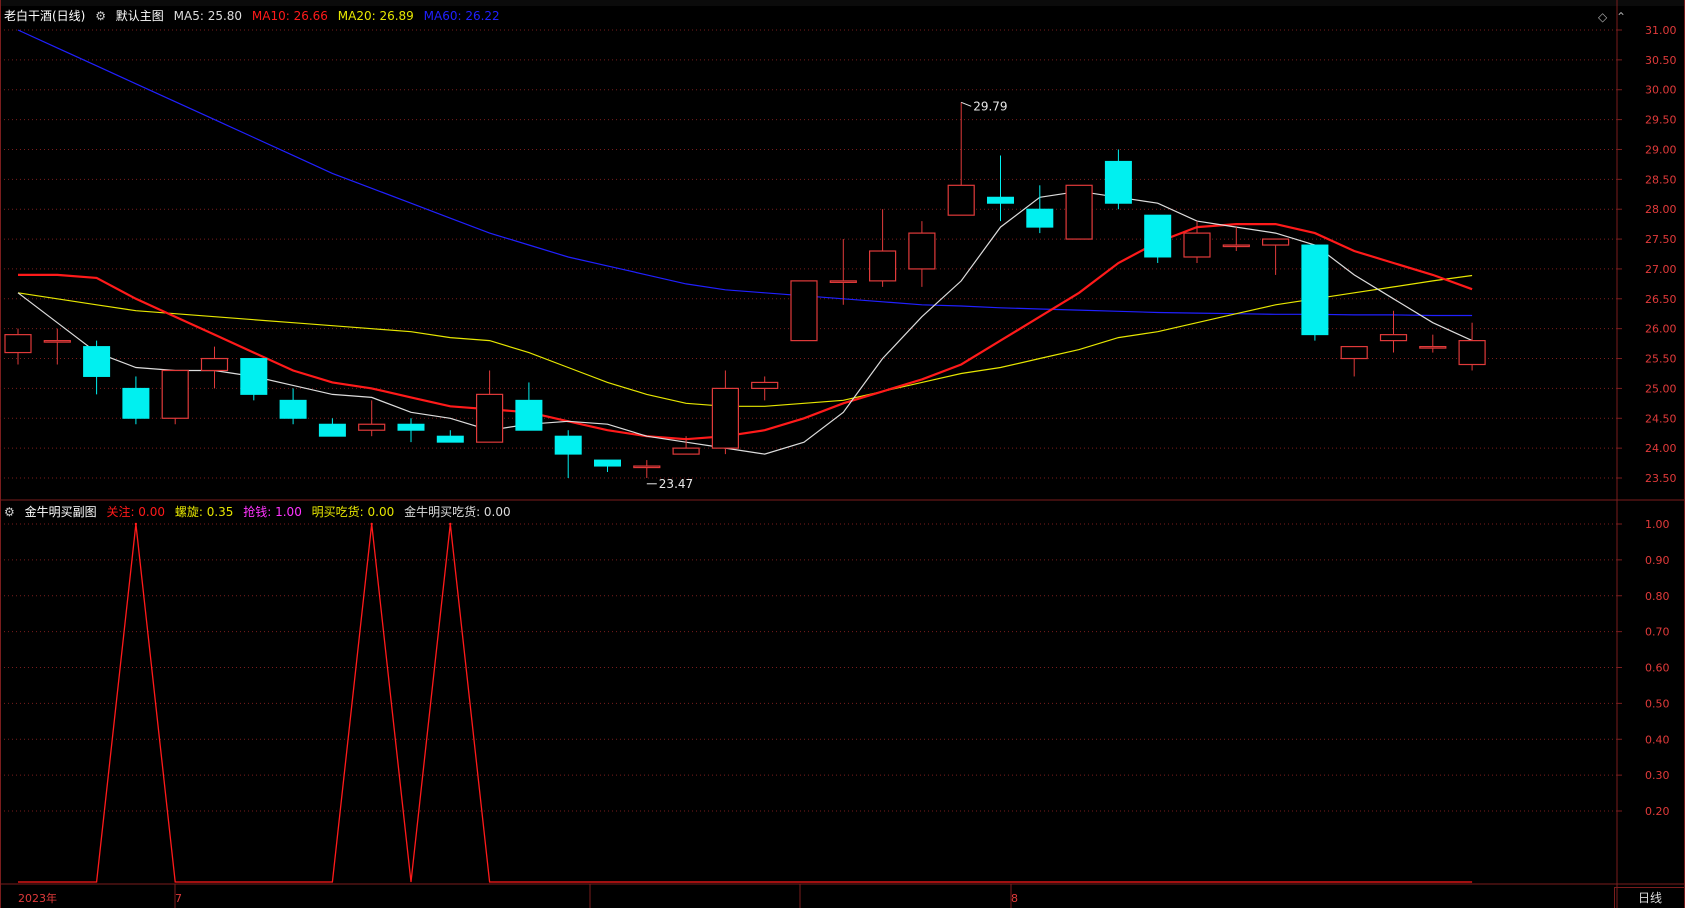 The height and width of the screenshot is (908, 1685). I want to click on price-tick-label: 24.00, so click(1661, 448).